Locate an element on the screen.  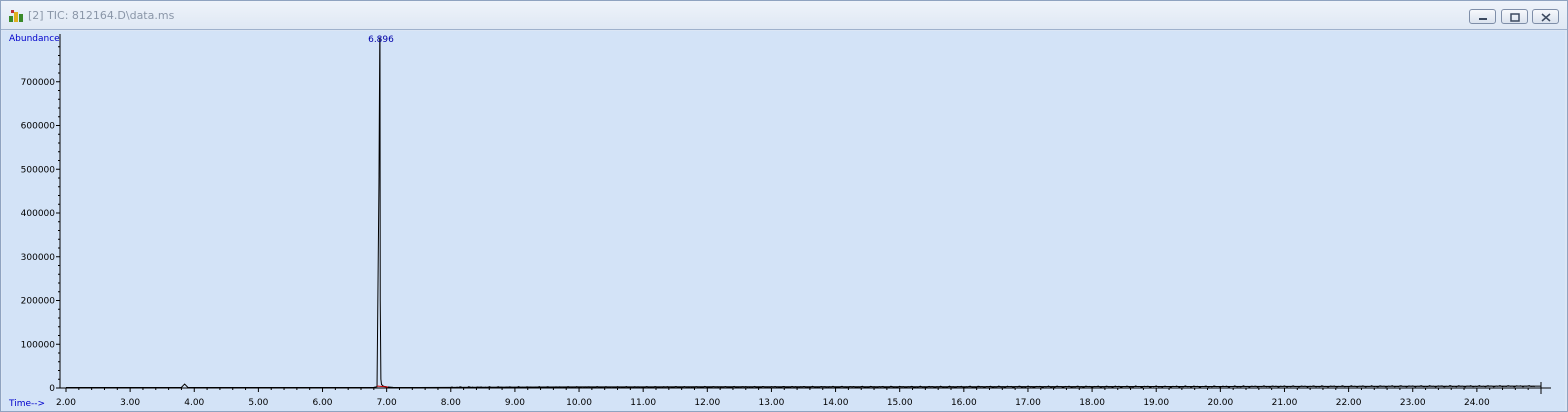
x-tick-label: 15.00 is located at coordinates (900, 403).